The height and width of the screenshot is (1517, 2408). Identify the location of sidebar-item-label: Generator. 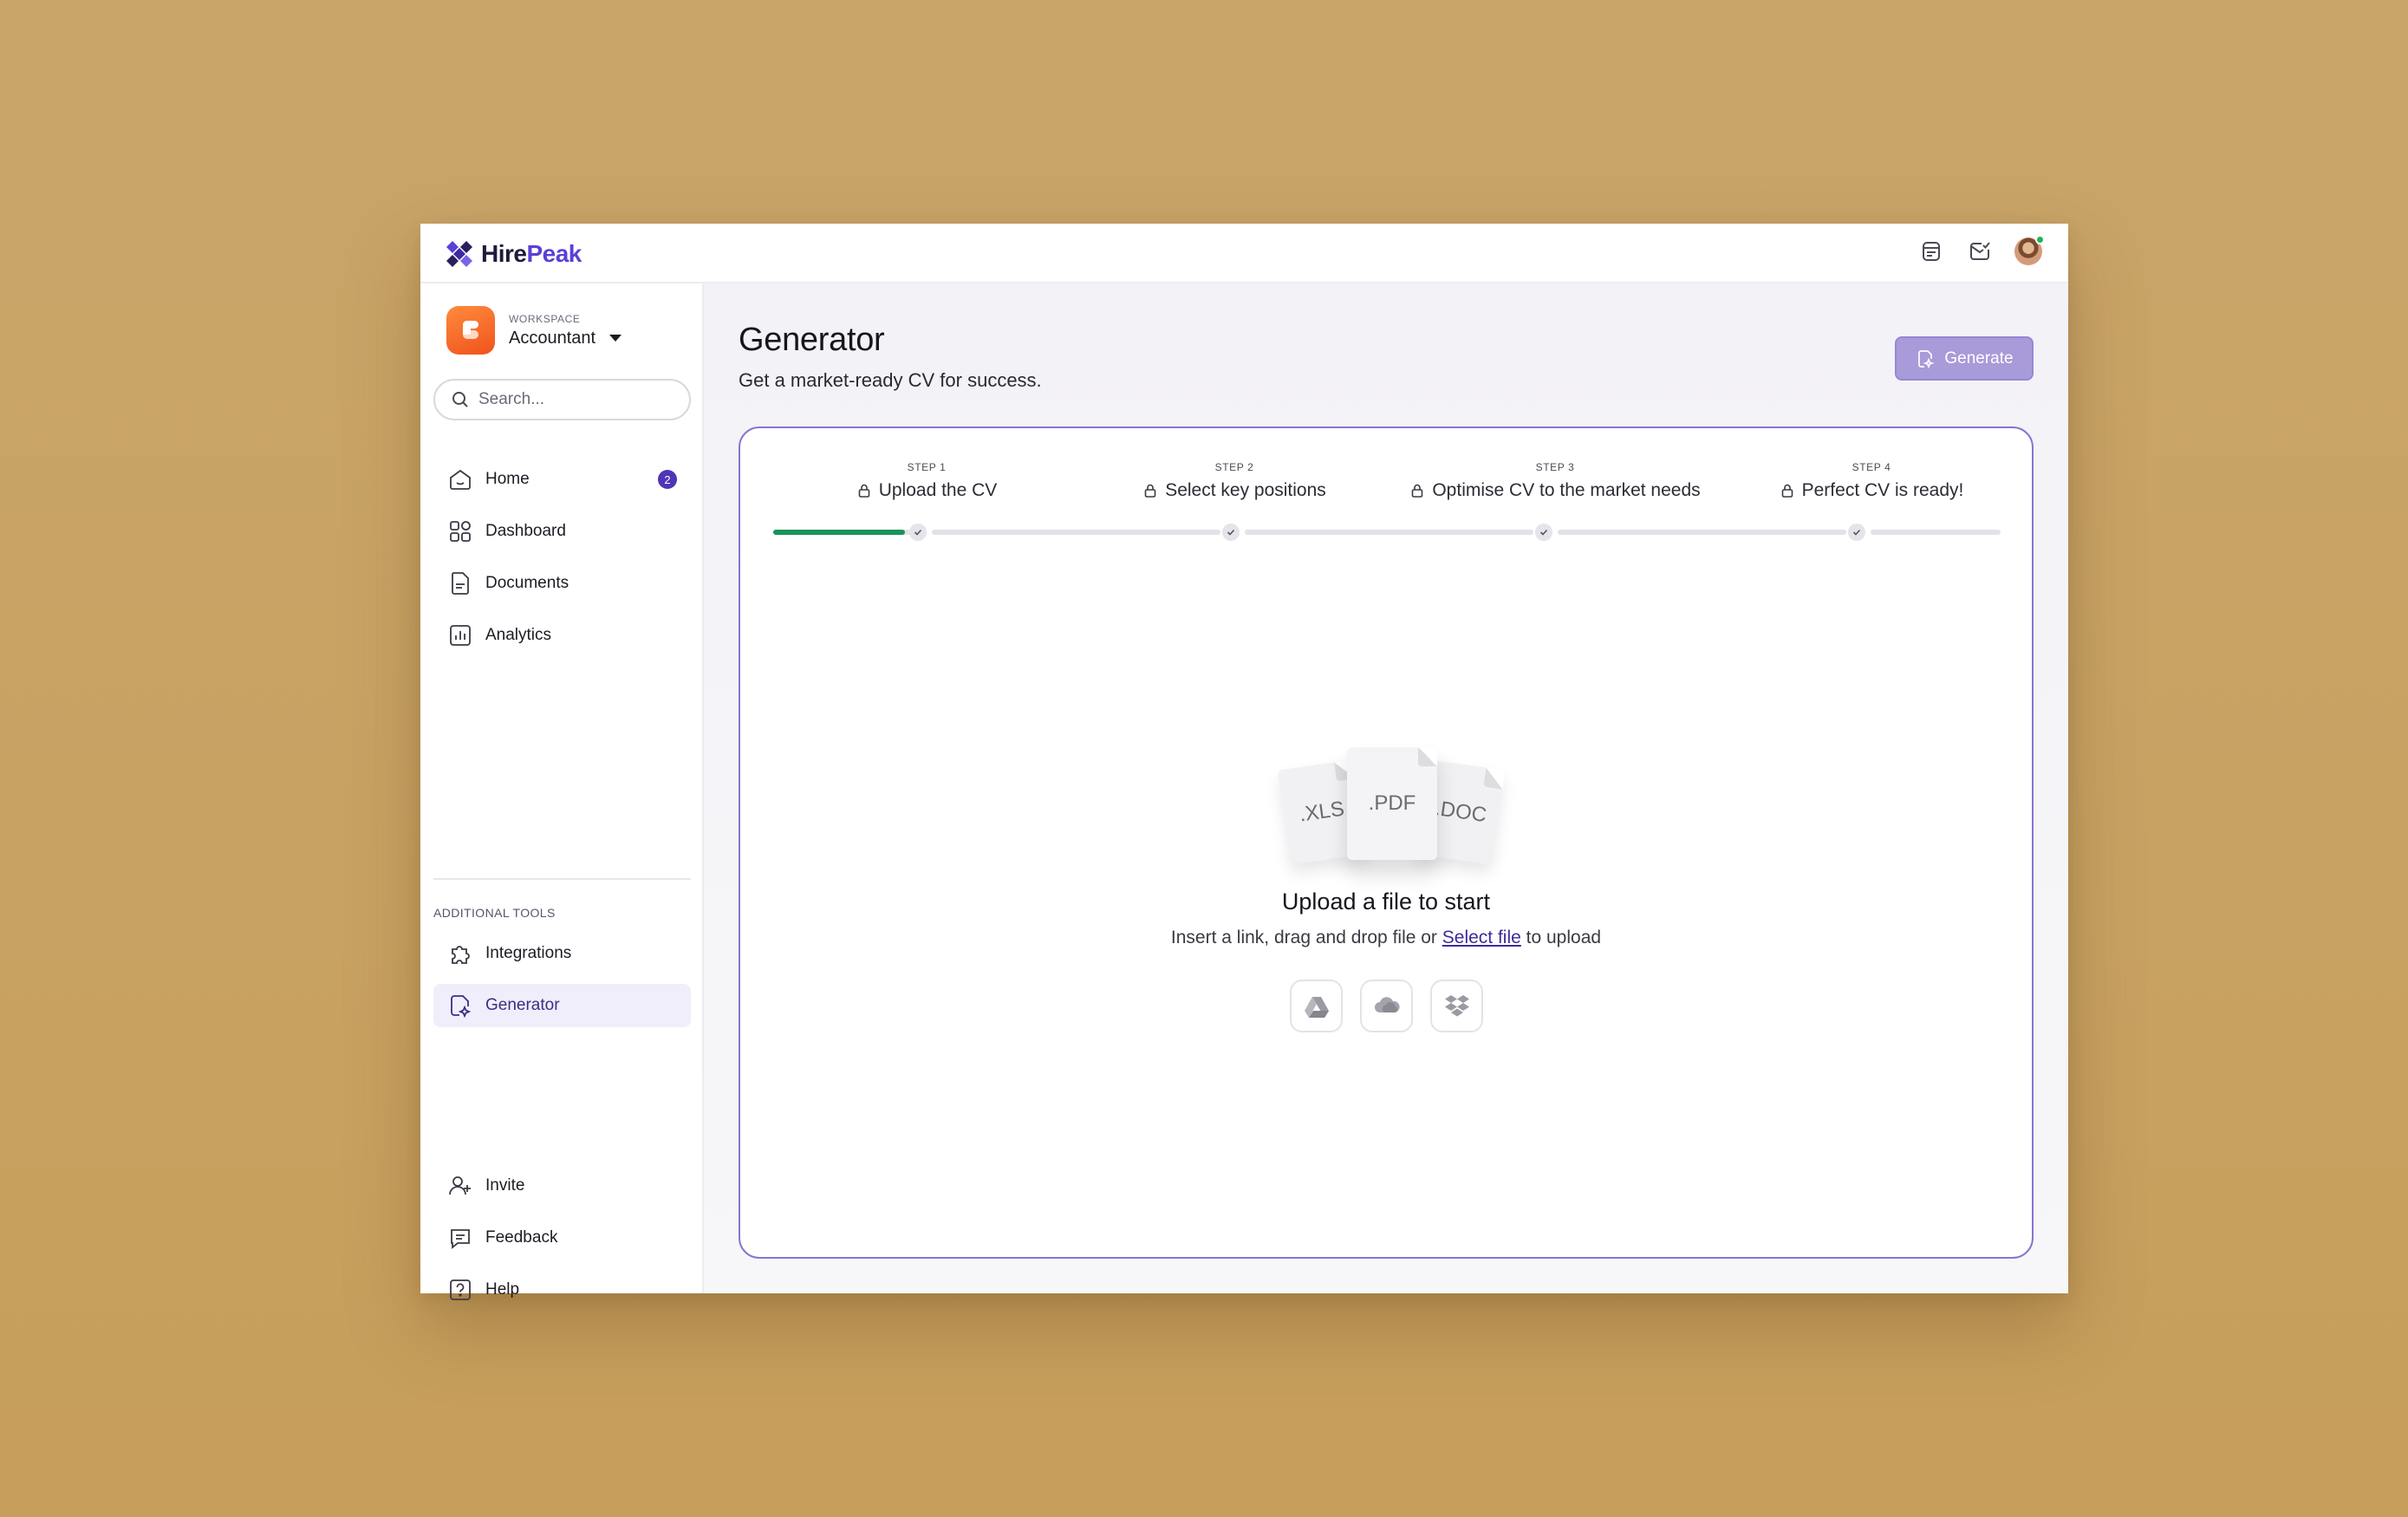
(522, 1005).